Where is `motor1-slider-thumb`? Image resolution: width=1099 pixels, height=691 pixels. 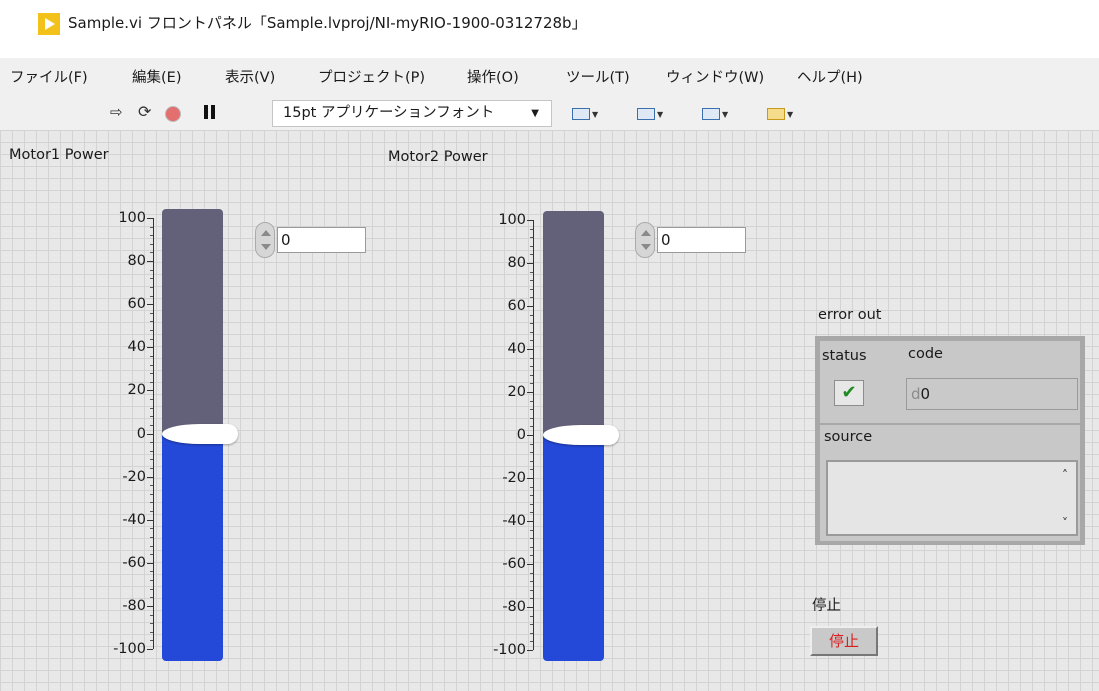 motor1-slider-thumb is located at coordinates (200, 434).